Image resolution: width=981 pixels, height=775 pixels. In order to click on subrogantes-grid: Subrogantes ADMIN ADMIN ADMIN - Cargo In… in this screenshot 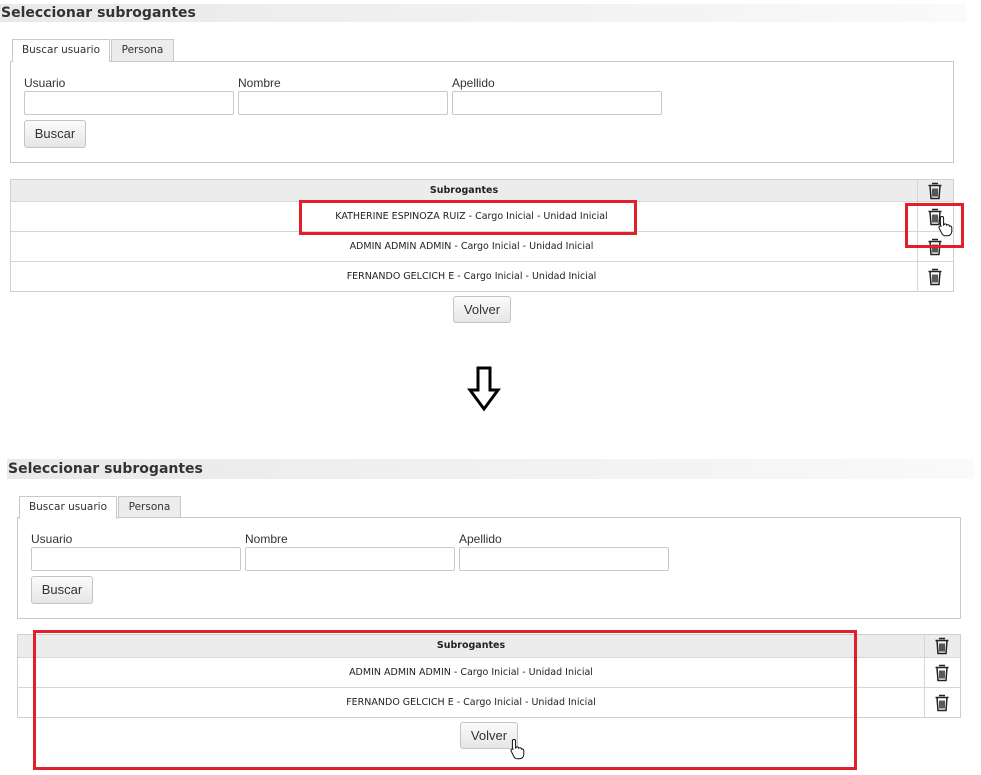, I will do `click(489, 676)`.